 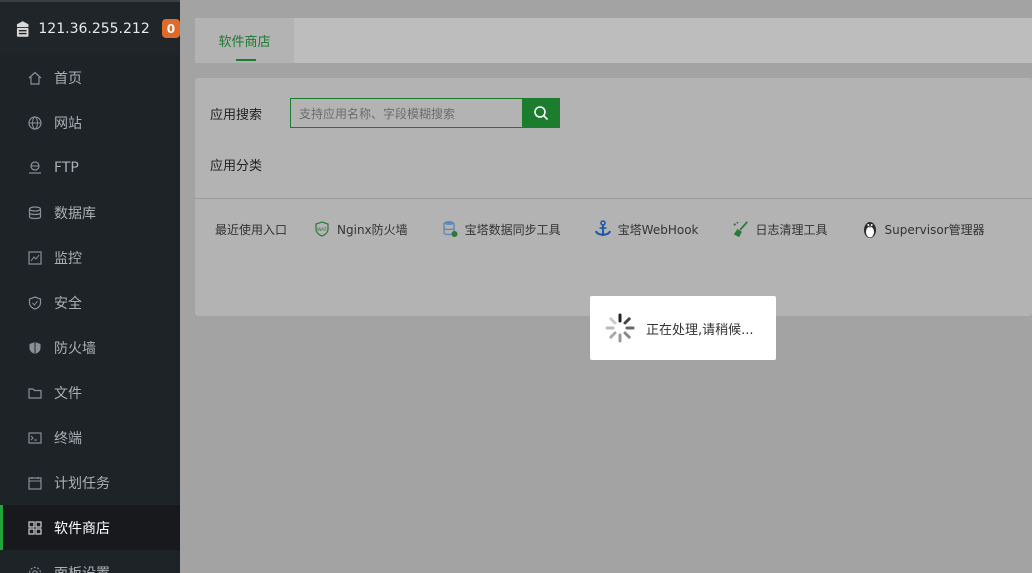 I want to click on sidebar-item-label: 网站, so click(x=68, y=123).